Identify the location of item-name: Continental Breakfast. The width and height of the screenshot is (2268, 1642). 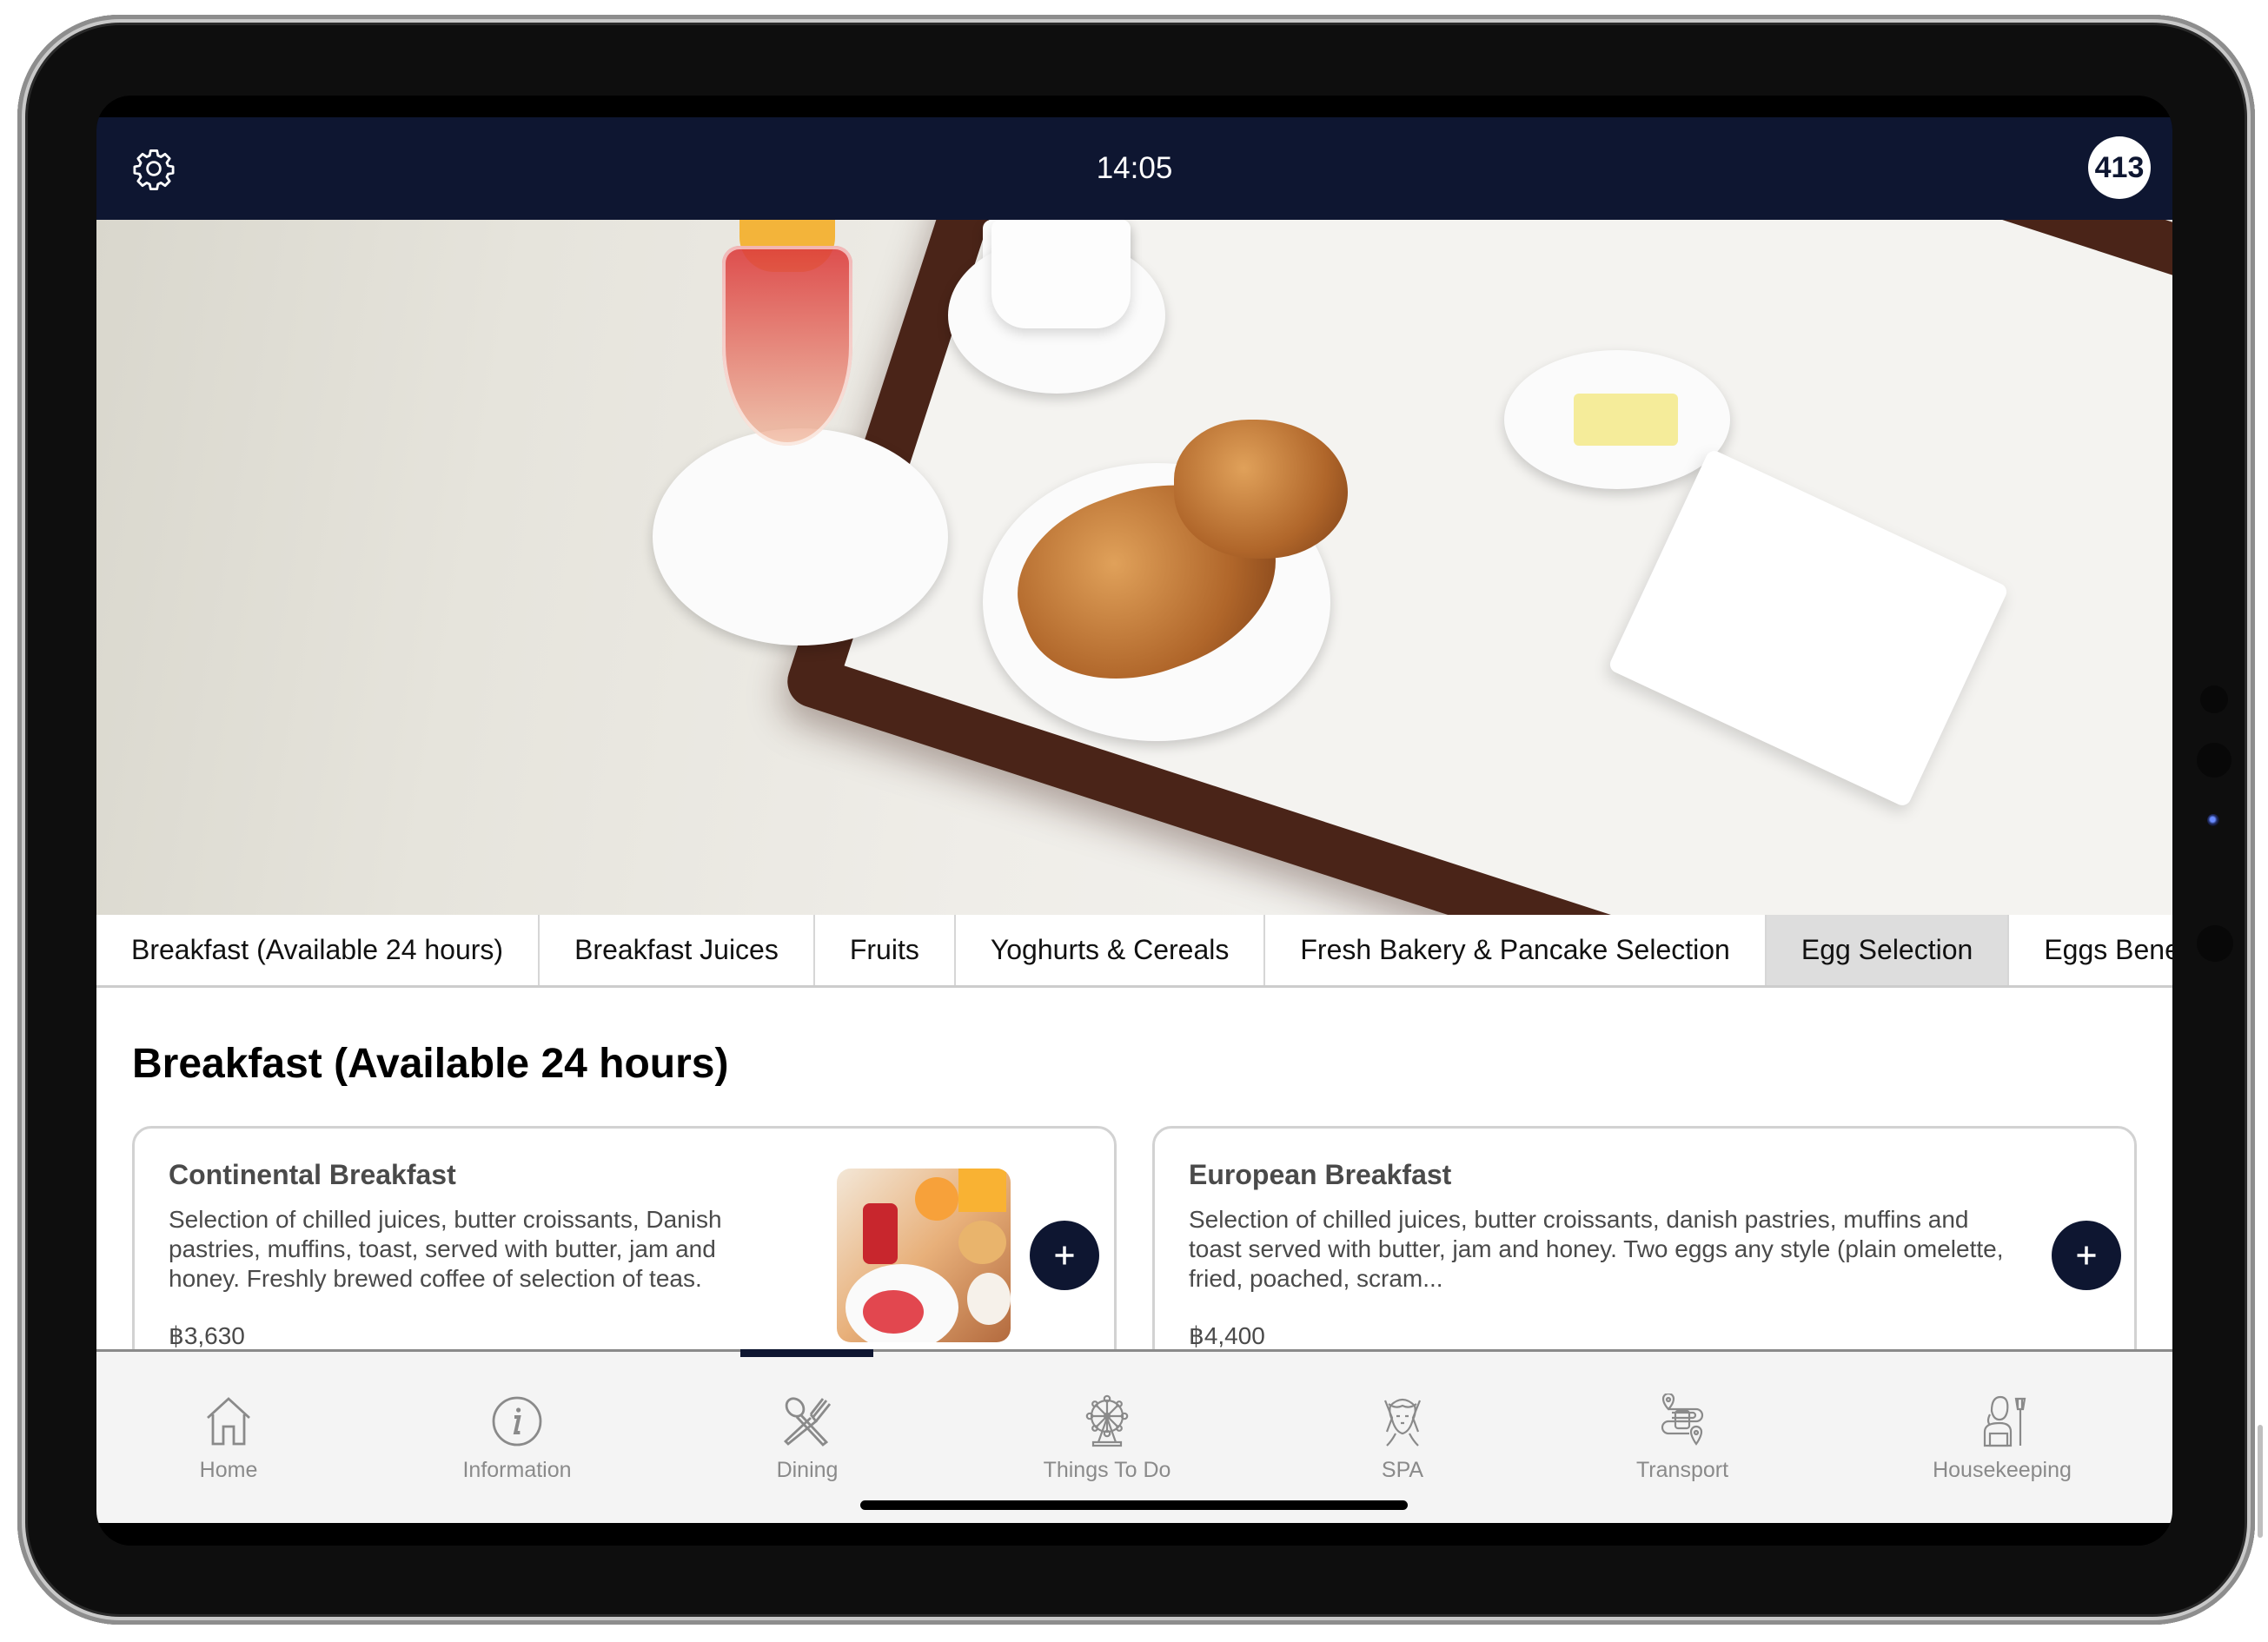
(312, 1174).